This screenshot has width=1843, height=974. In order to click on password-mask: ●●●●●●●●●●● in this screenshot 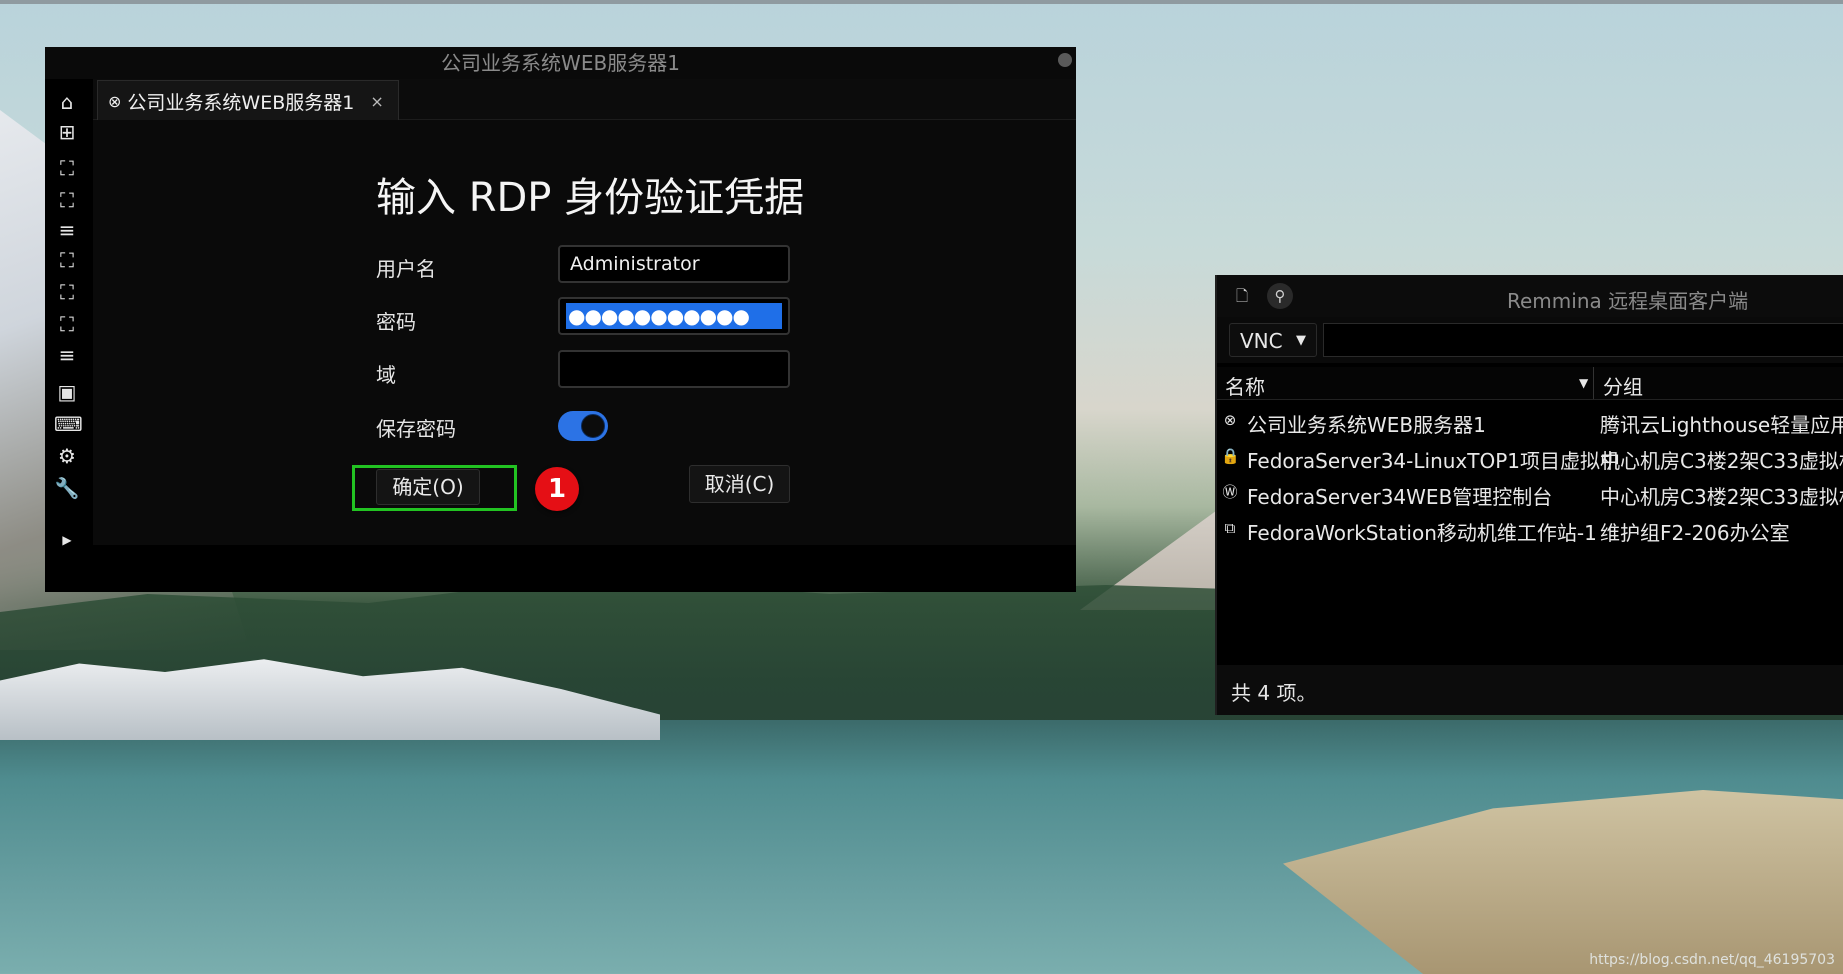, I will do `click(674, 316)`.